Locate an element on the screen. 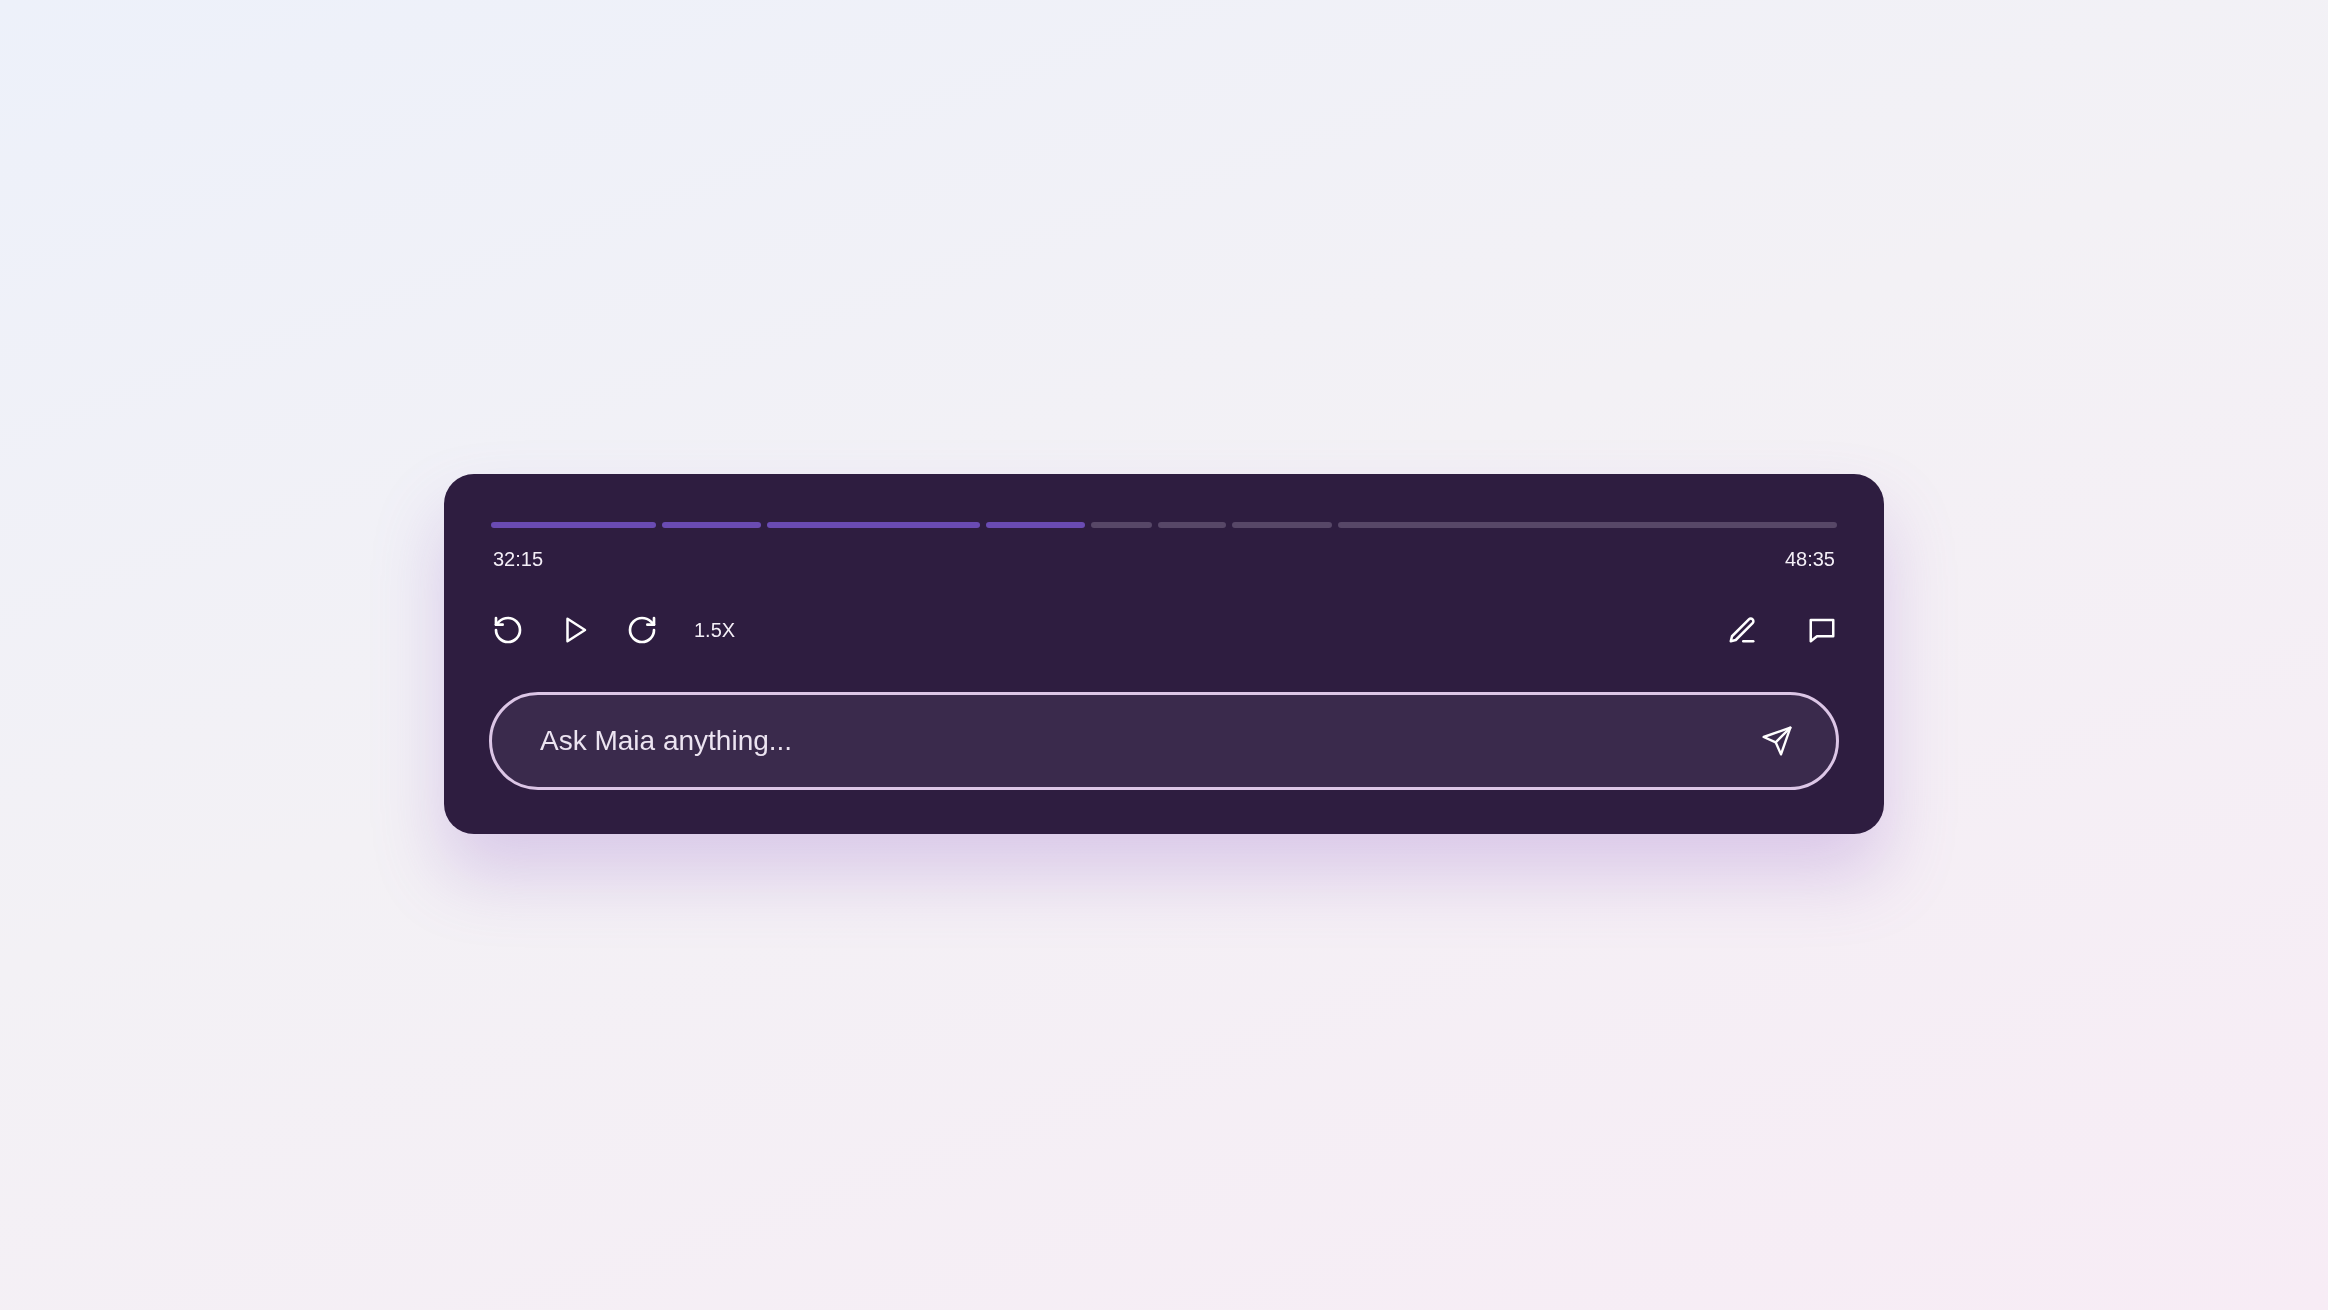 The height and width of the screenshot is (1310, 2328). pencil-icon is located at coordinates (1742, 630).